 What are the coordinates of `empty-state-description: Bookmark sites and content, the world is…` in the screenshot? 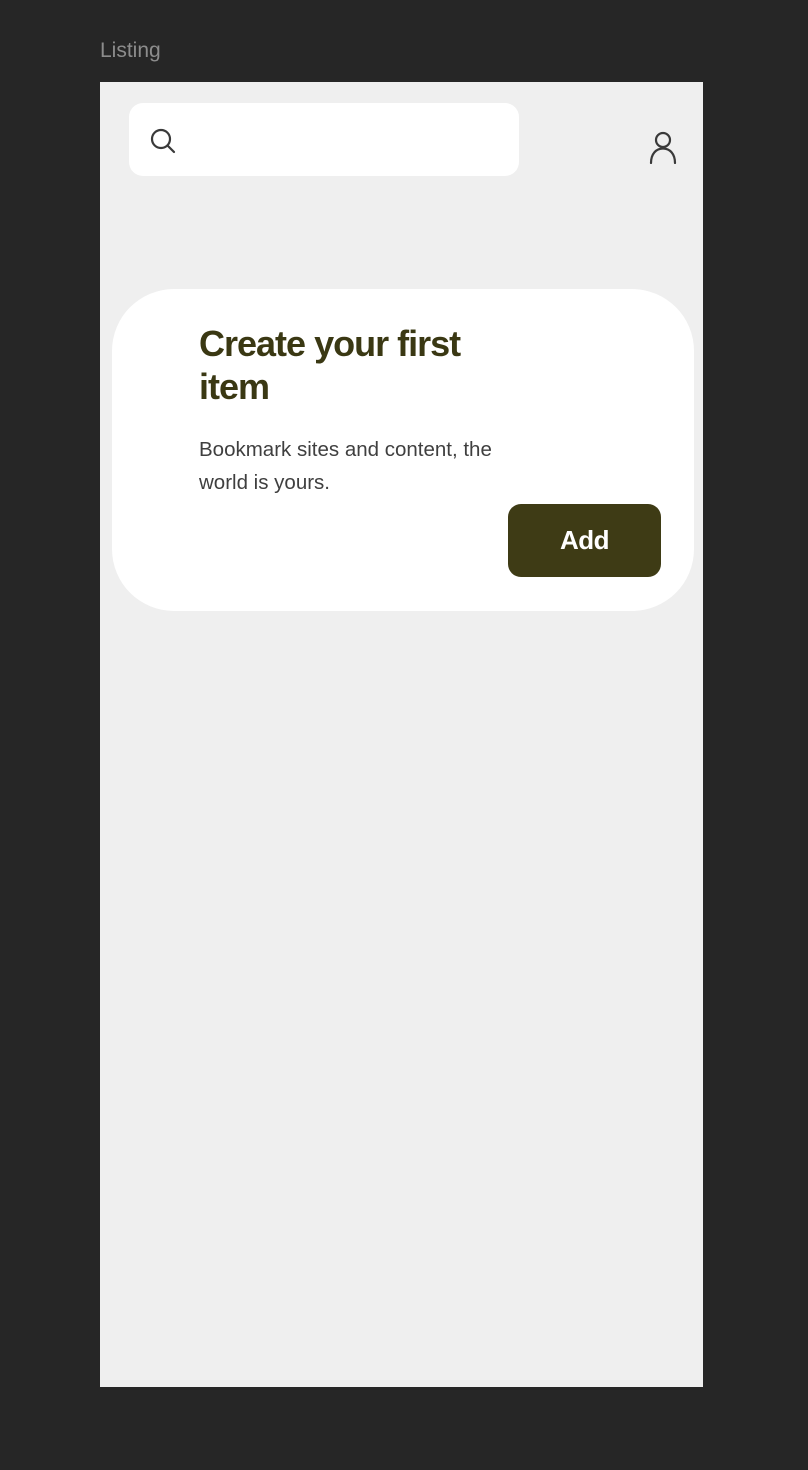 It's located at (345, 466).